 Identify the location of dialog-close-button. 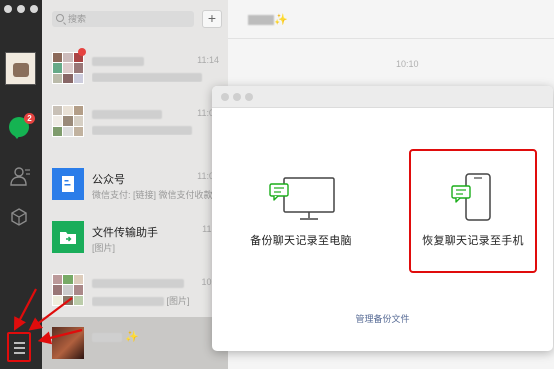
(225, 97).